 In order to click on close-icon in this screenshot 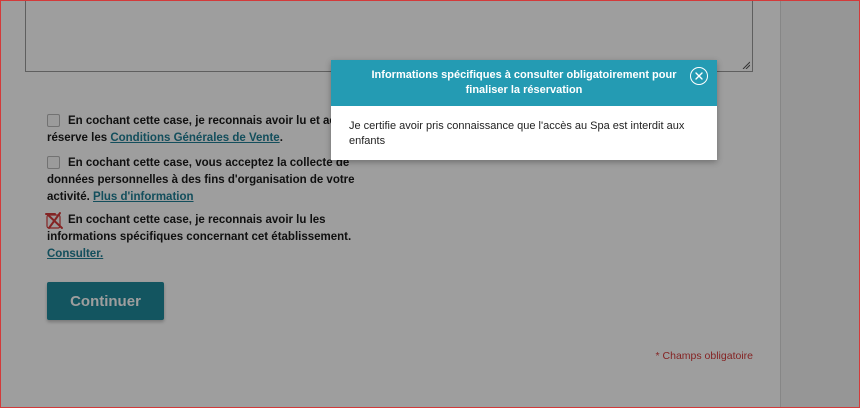, I will do `click(699, 76)`.